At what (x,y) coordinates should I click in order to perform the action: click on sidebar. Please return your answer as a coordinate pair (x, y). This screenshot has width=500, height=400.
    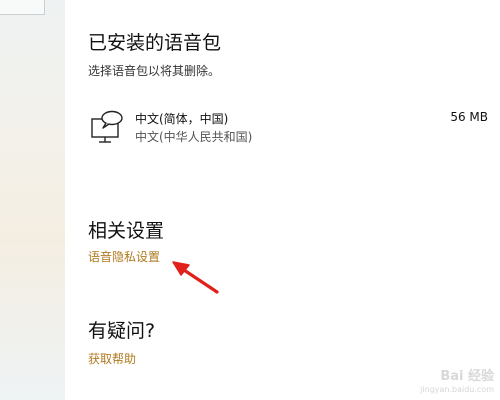
    Looking at the image, I should click on (32, 200).